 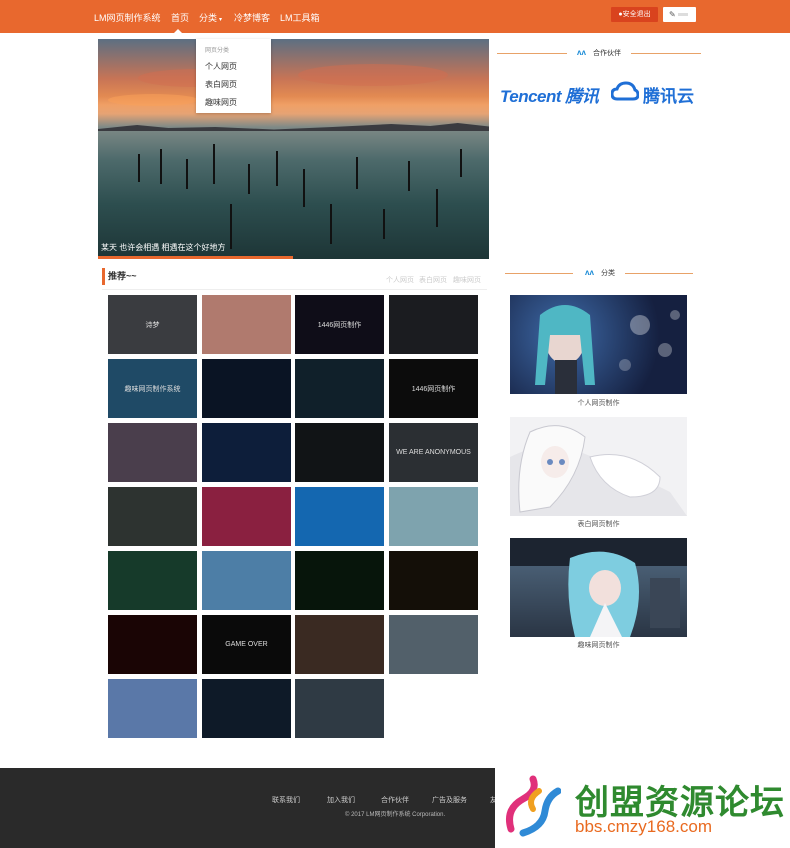 What do you see at coordinates (180, 17) in the screenshot?
I see `nav-home: 首页` at bounding box center [180, 17].